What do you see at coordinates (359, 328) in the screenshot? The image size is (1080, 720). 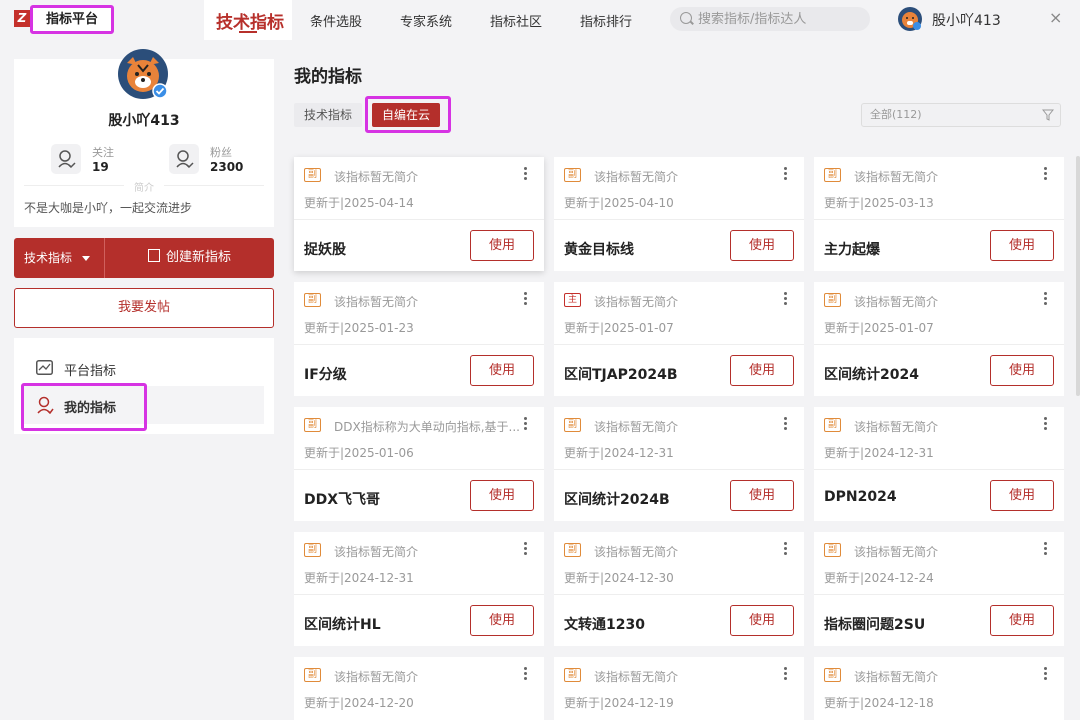 I see `updated-date: 更新于|2025-01-23` at bounding box center [359, 328].